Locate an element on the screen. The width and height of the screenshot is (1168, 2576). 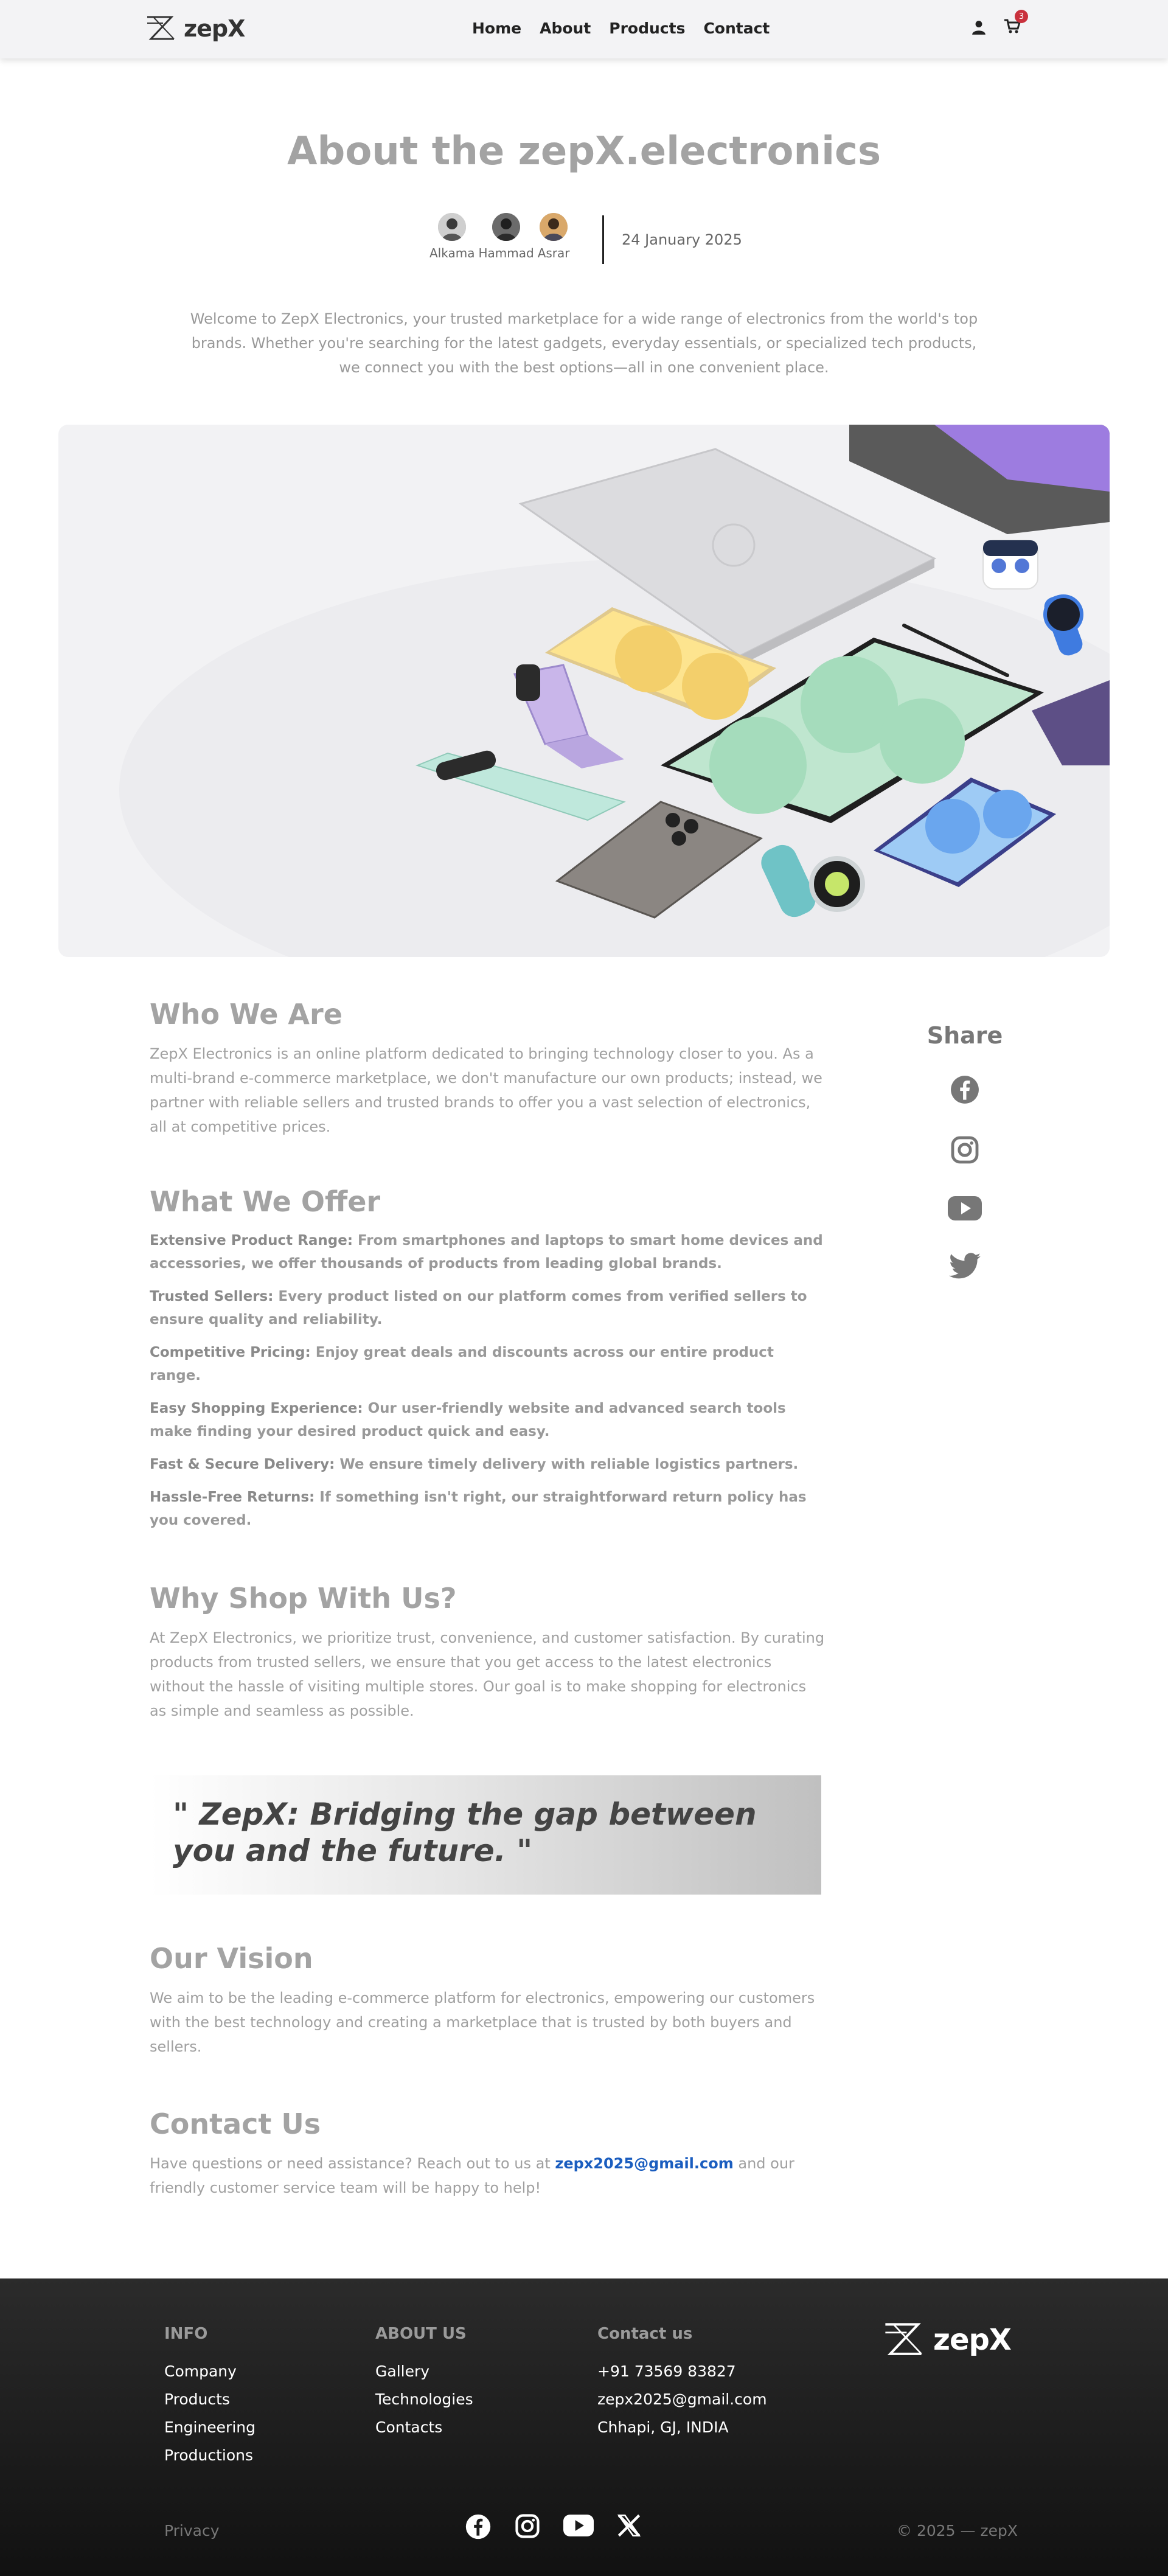
nav-icons: 3 is located at coordinates (999, 23).